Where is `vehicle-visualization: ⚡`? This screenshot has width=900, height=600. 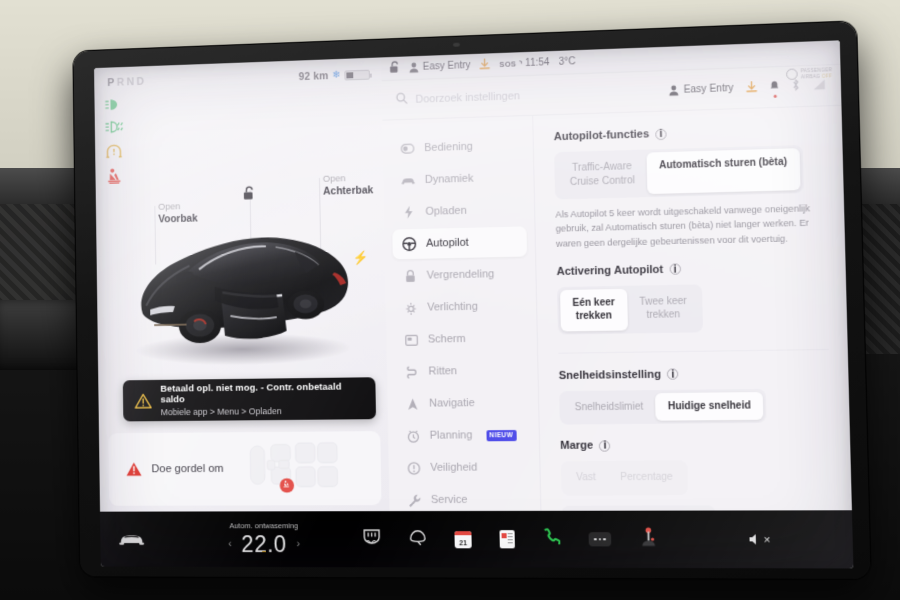
vehicle-visualization: ⚡ is located at coordinates (243, 292).